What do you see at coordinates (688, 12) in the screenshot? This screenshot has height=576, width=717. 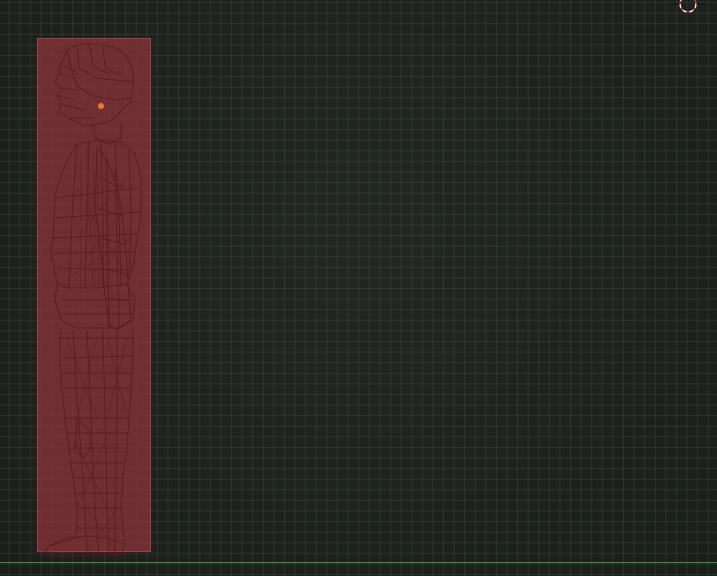 I see `3d-cursor-icon` at bounding box center [688, 12].